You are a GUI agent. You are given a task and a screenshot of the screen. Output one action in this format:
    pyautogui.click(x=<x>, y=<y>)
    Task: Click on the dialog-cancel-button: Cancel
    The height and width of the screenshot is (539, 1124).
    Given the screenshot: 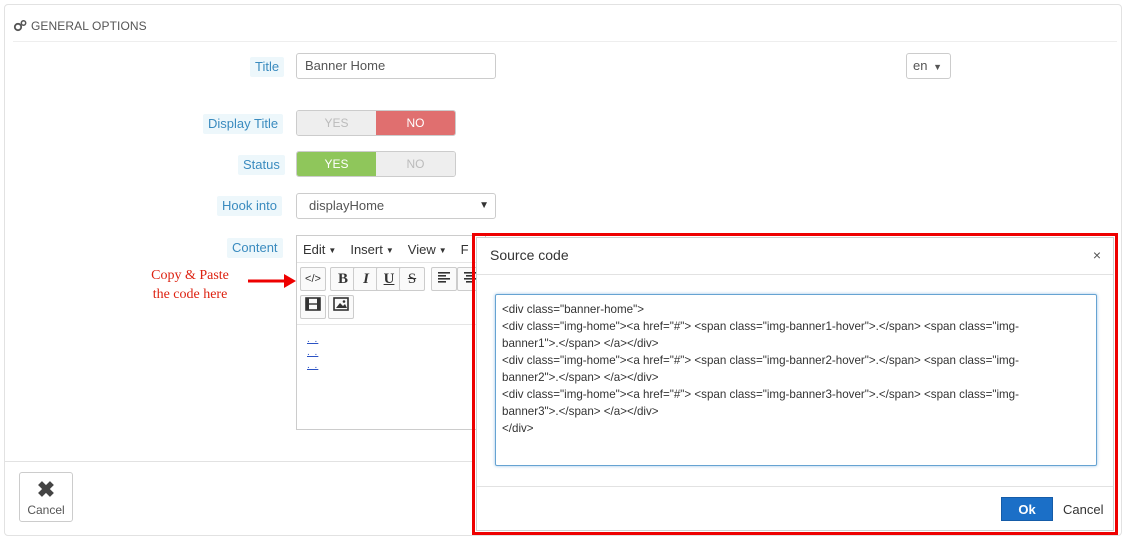 What is the action you would take?
    pyautogui.click(x=1083, y=509)
    